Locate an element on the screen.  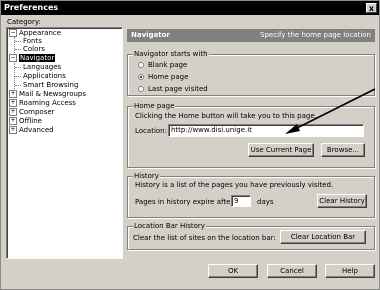
arrow-line is located at coordinates (335, 109).